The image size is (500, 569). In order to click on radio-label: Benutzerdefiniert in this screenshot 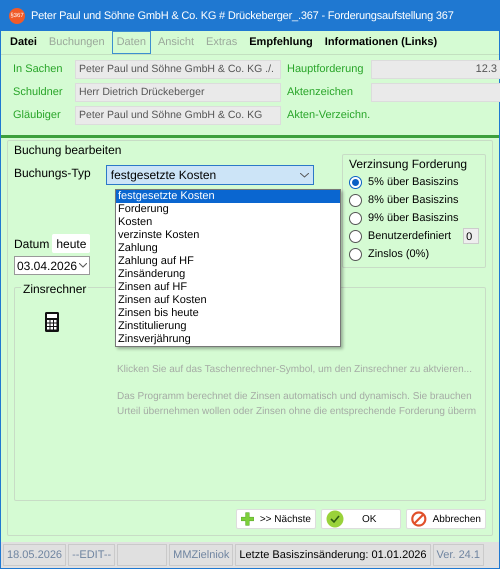, I will do `click(410, 236)`.